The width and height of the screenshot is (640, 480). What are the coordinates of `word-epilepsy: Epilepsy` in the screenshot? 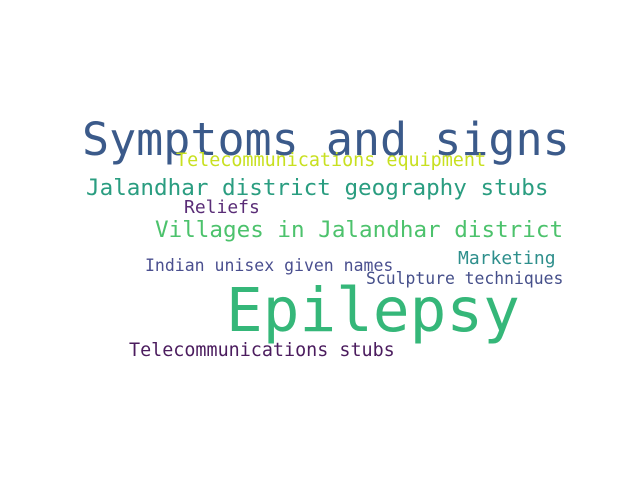 It's located at (373, 310).